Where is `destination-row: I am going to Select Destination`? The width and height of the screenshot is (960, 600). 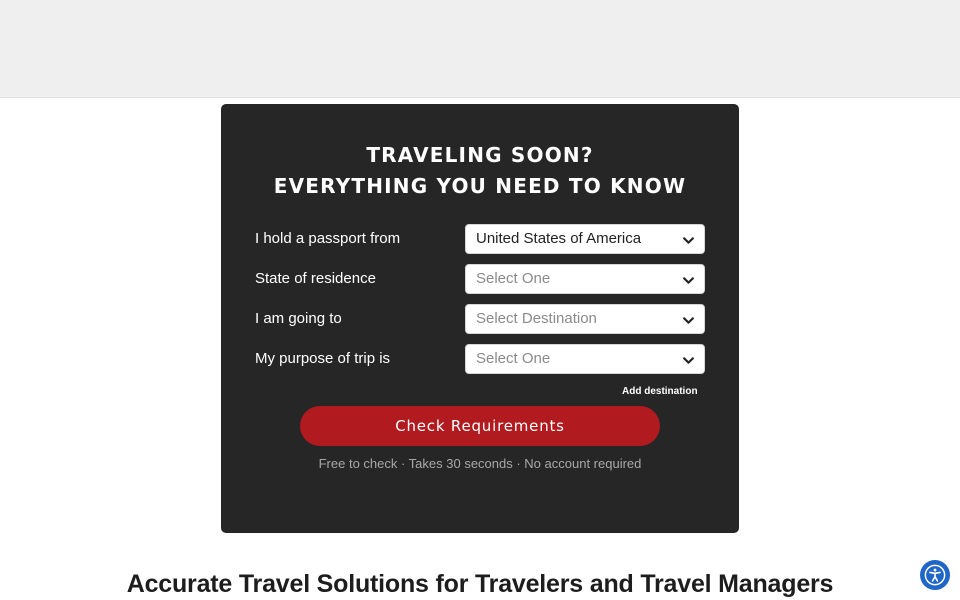
destination-row: I am going to Select Destination is located at coordinates (480, 319).